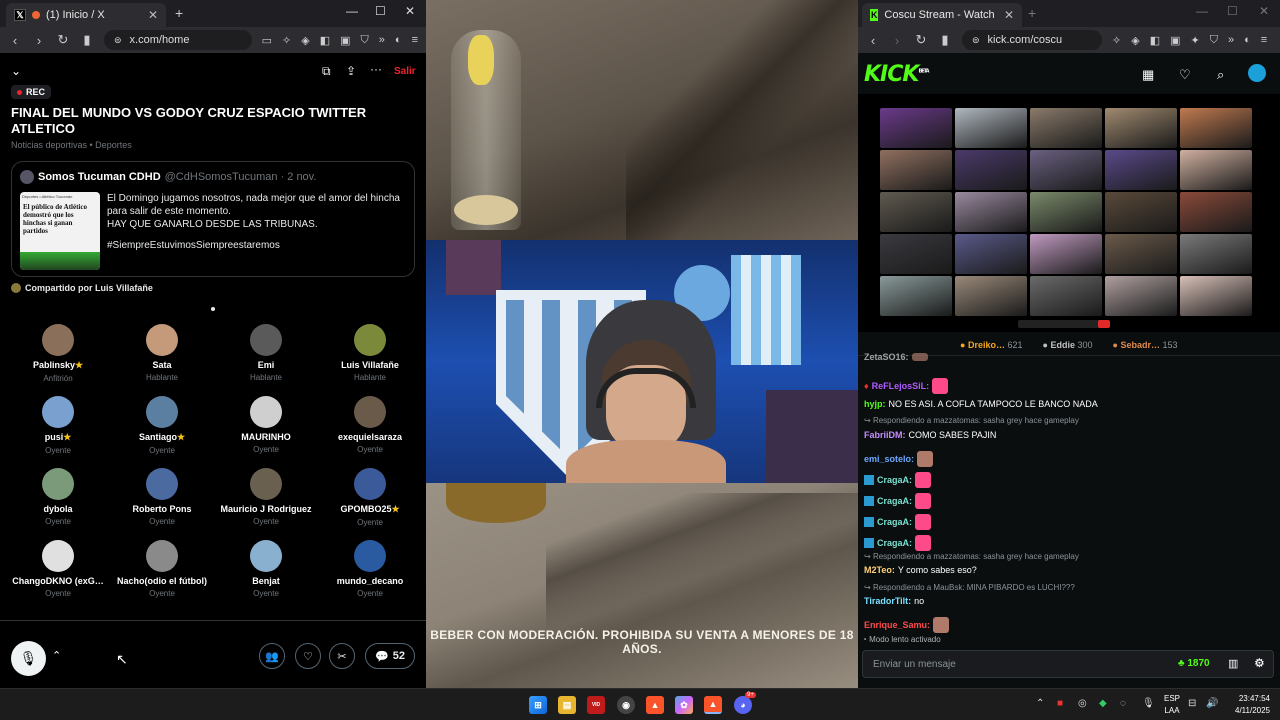  Describe the element at coordinates (266, 497) in the screenshot. I see `speaker-card: Mauricio J Rodriguez Oyente` at that location.